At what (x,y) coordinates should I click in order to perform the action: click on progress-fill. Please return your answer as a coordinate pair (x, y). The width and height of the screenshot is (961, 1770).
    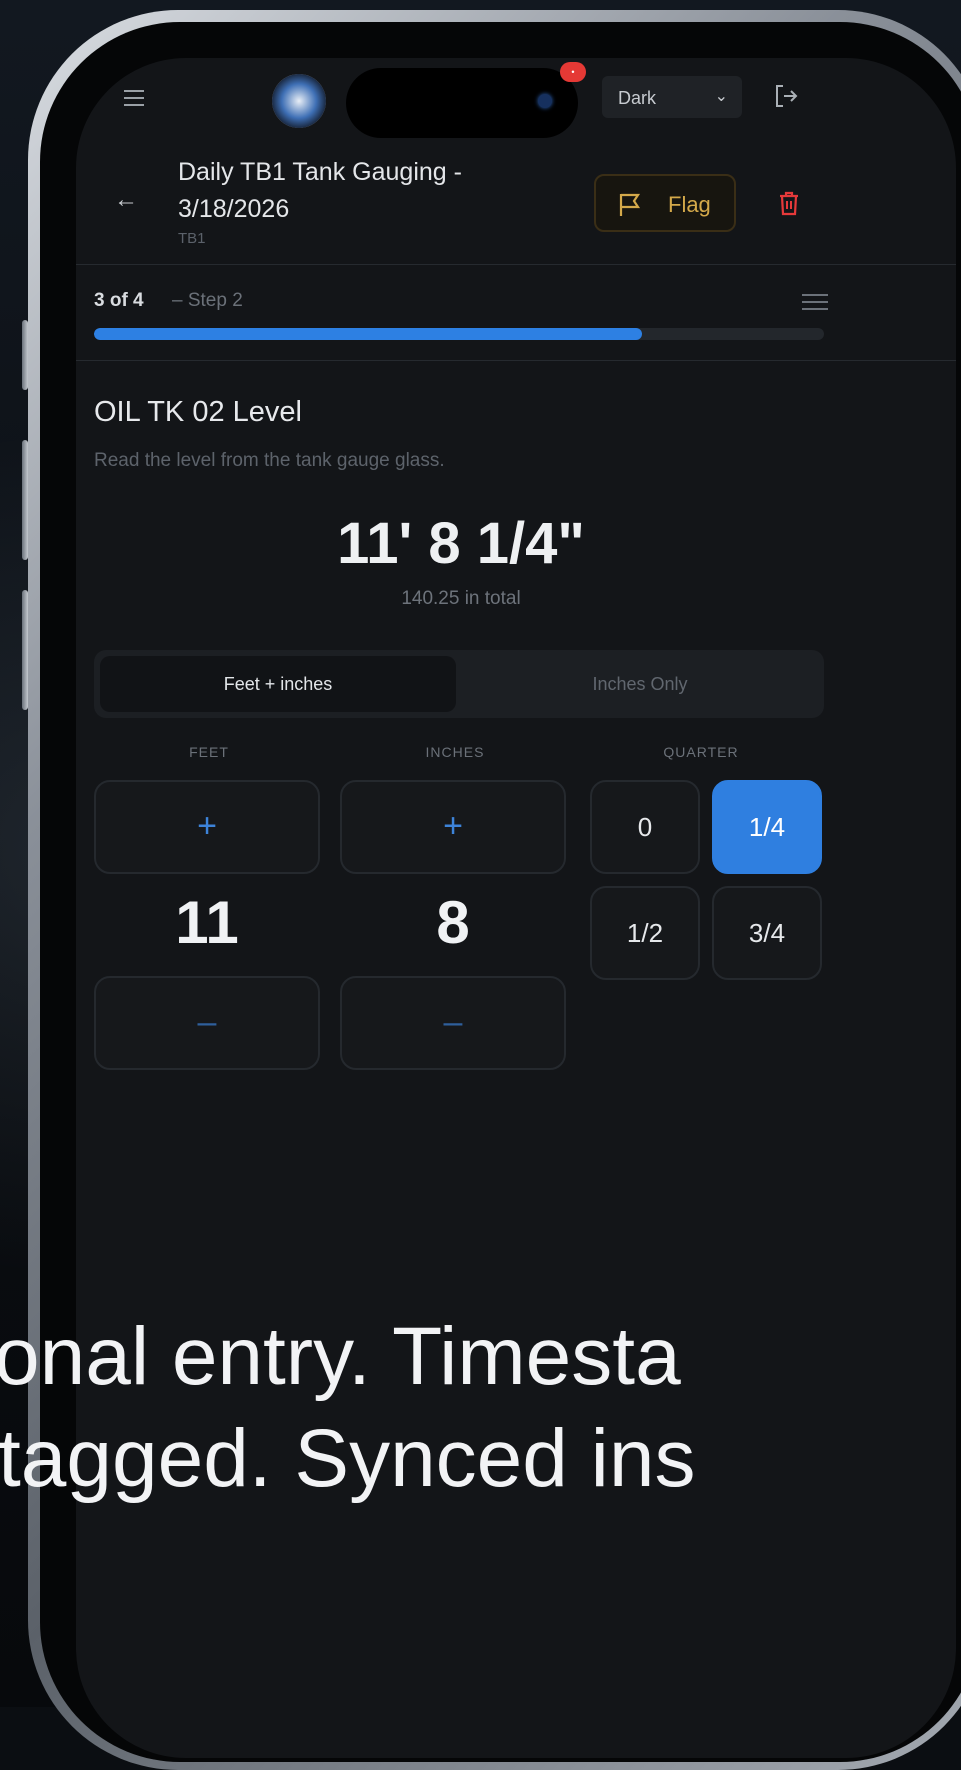
    Looking at the image, I should click on (368, 334).